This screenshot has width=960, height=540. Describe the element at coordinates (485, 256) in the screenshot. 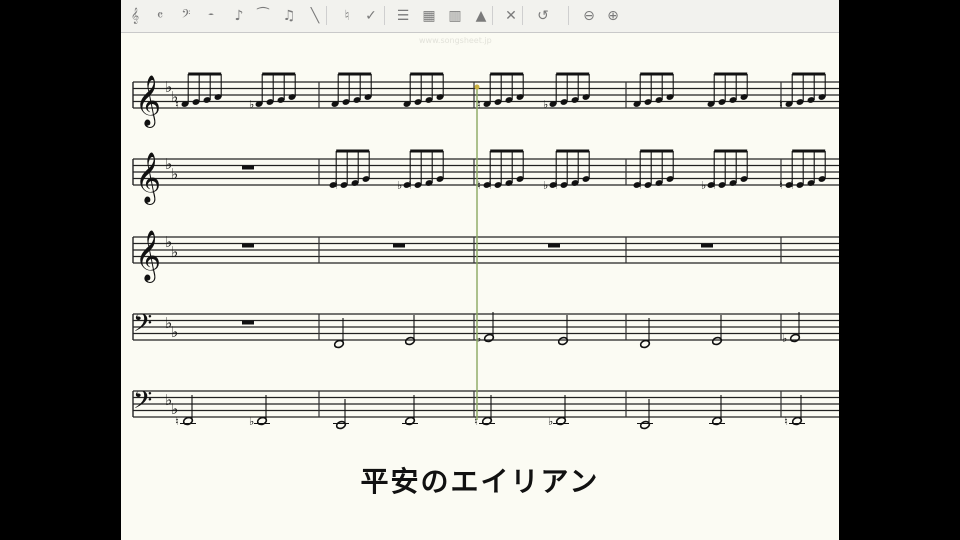

I see `staff-3: 𝄞 ♭♭` at that location.